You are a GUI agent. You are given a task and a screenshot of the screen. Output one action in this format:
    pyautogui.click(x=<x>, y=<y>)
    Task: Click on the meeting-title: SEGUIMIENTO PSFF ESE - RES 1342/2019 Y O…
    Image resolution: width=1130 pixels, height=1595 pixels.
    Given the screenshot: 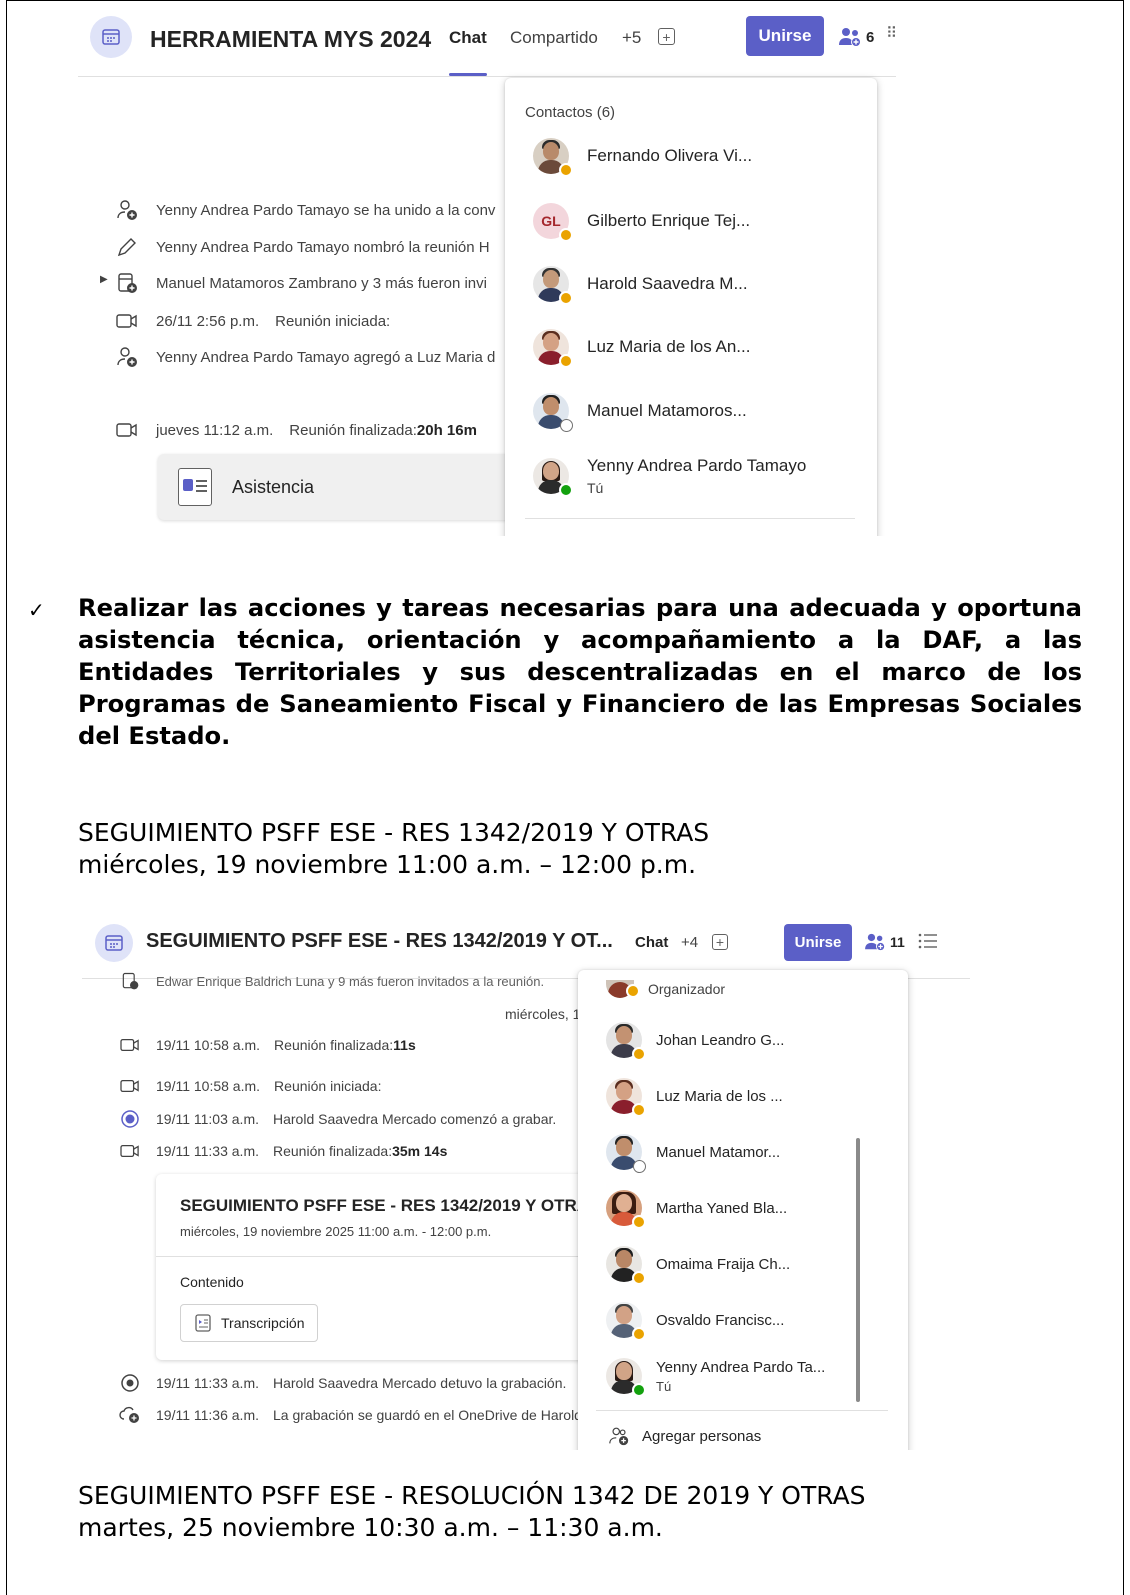 What is the action you would take?
    pyautogui.click(x=379, y=941)
    